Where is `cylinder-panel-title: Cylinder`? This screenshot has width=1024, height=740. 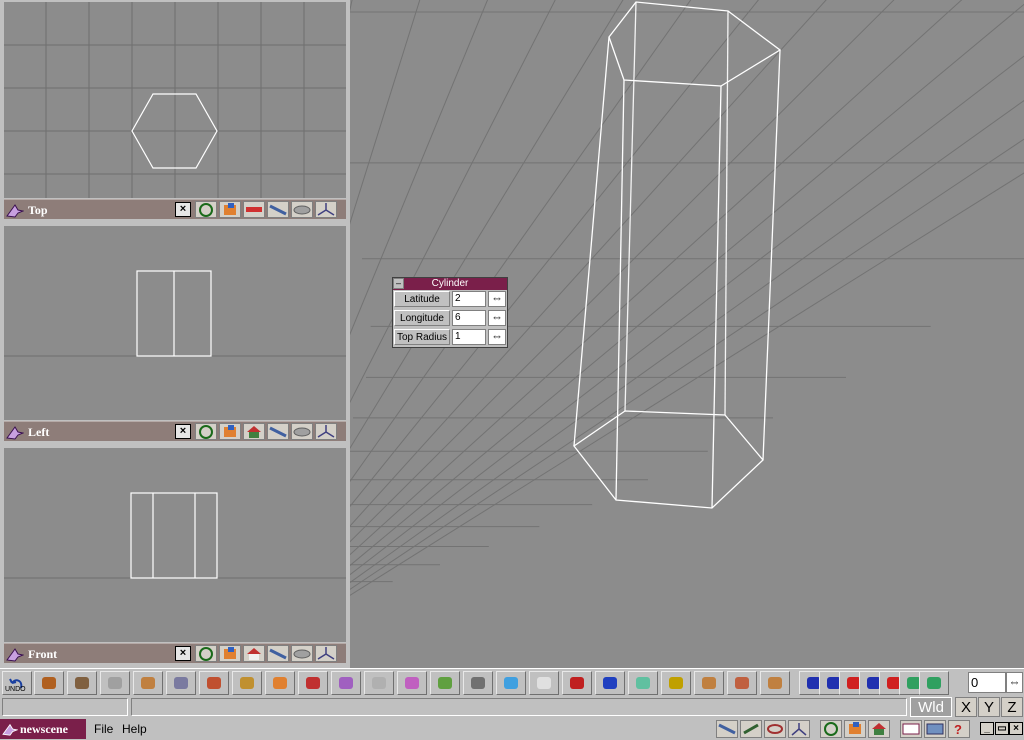 cylinder-panel-title: Cylinder is located at coordinates (450, 283).